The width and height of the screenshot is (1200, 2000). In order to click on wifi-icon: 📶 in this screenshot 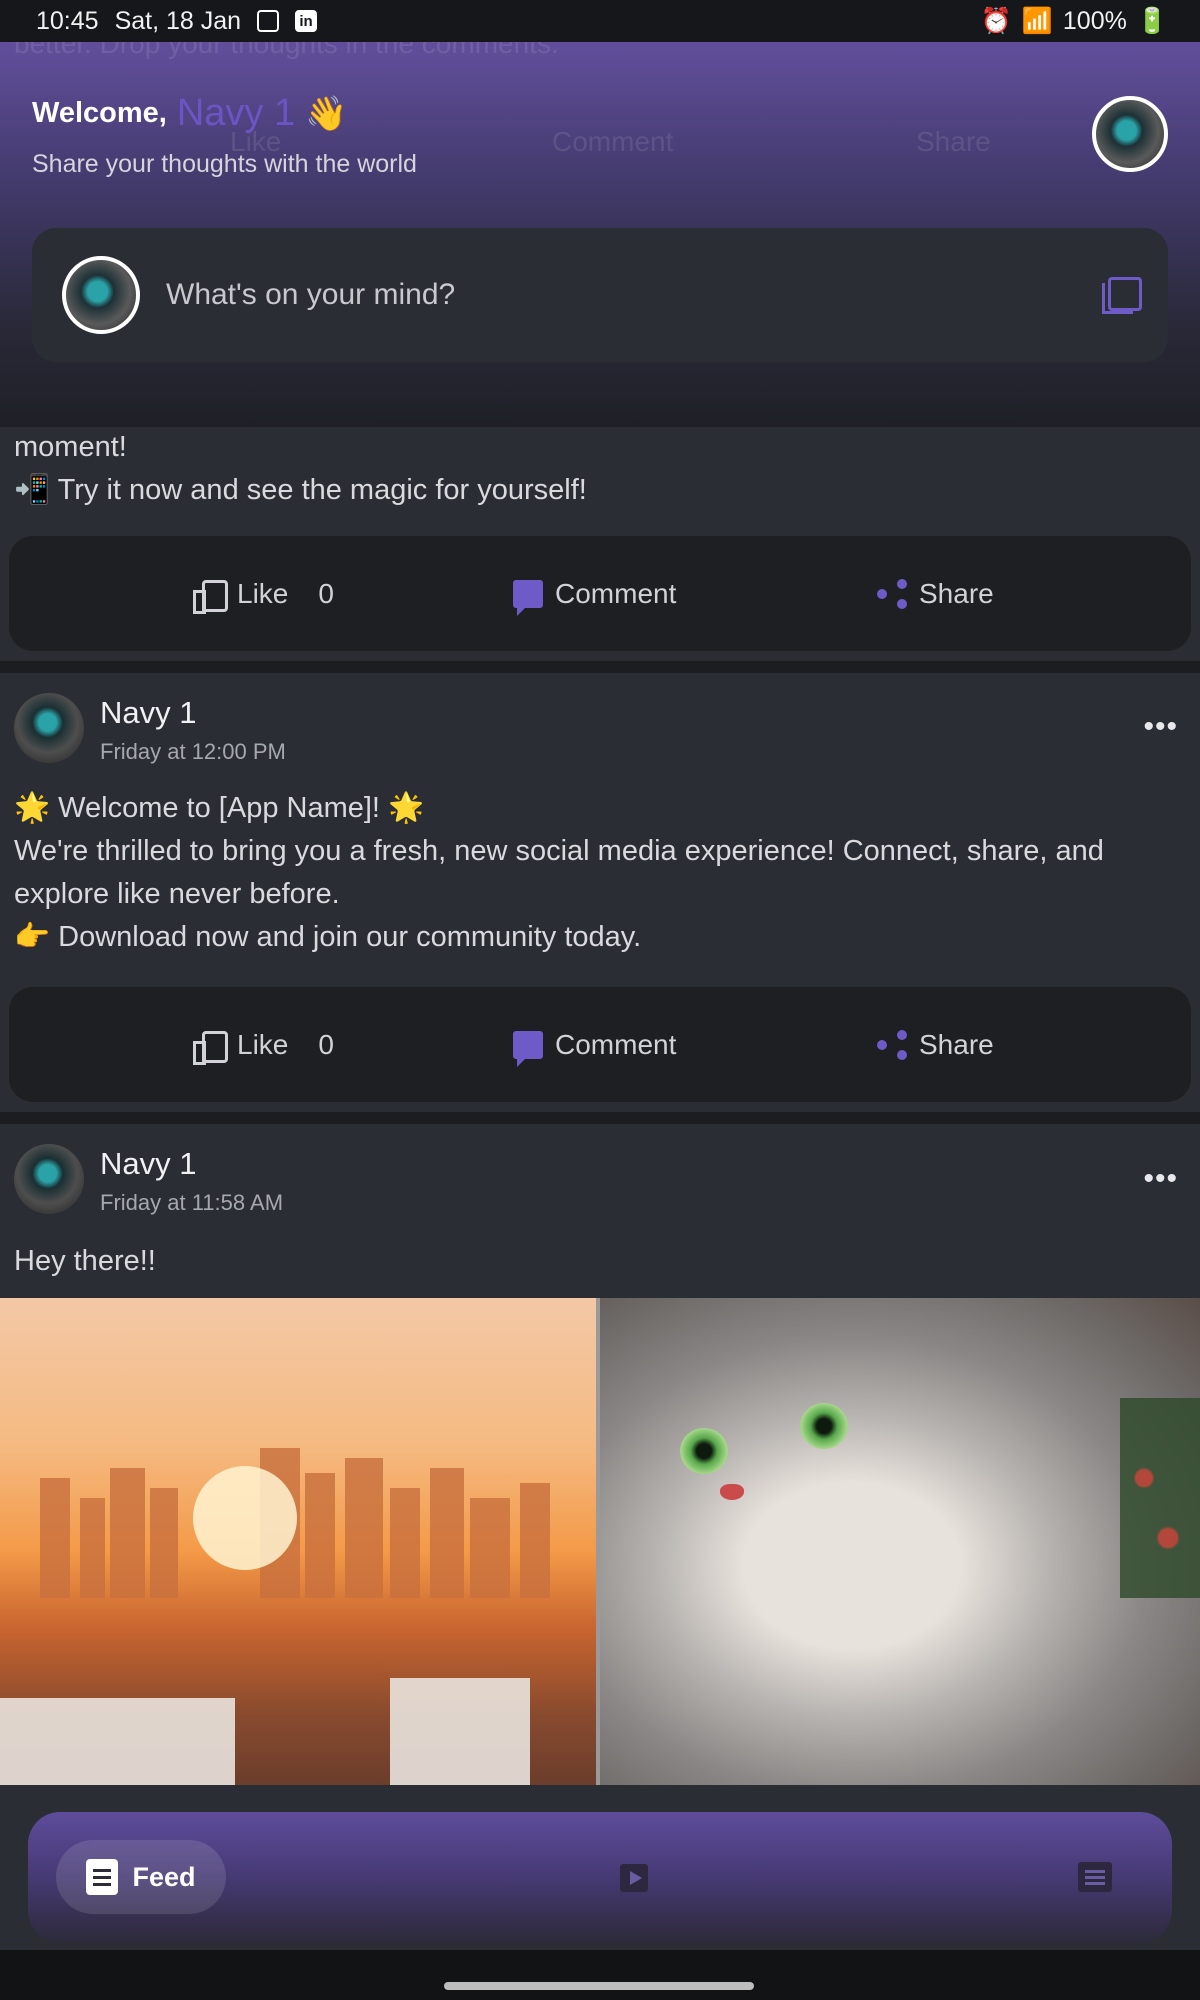, I will do `click(1037, 20)`.